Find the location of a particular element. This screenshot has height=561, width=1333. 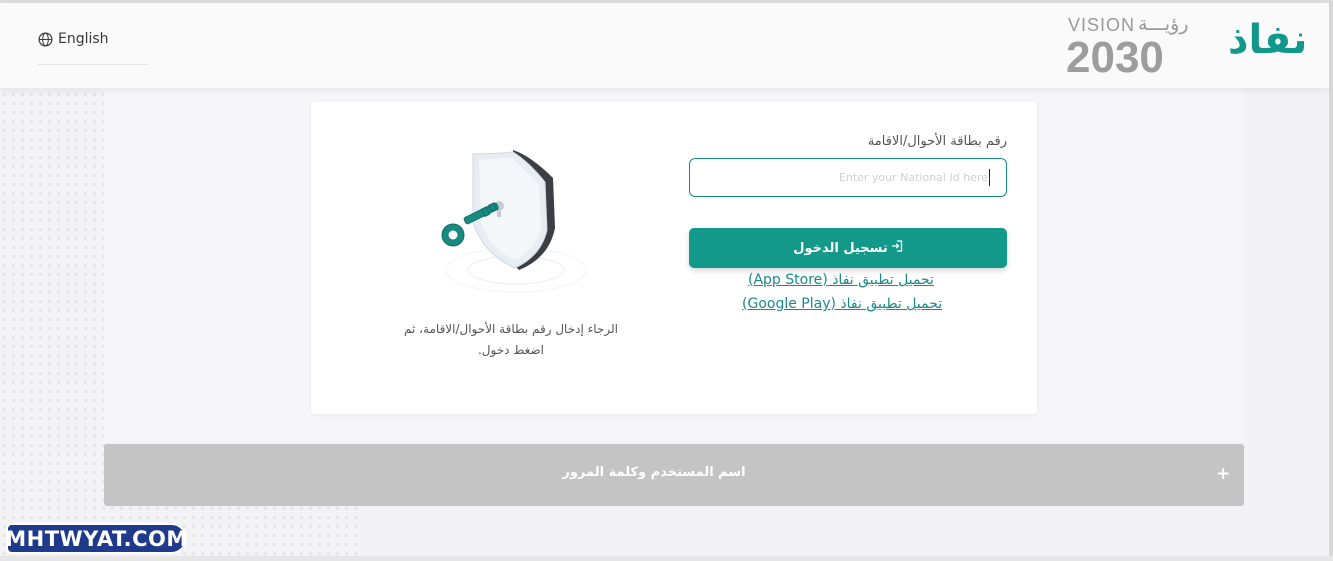

window-right-border is located at coordinates (1331, 280).